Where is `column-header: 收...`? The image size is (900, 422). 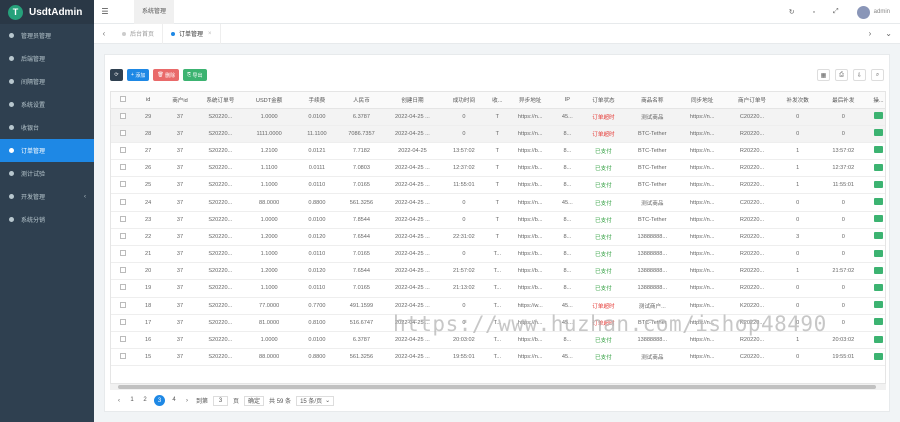
column-header: 收... is located at coordinates (497, 100).